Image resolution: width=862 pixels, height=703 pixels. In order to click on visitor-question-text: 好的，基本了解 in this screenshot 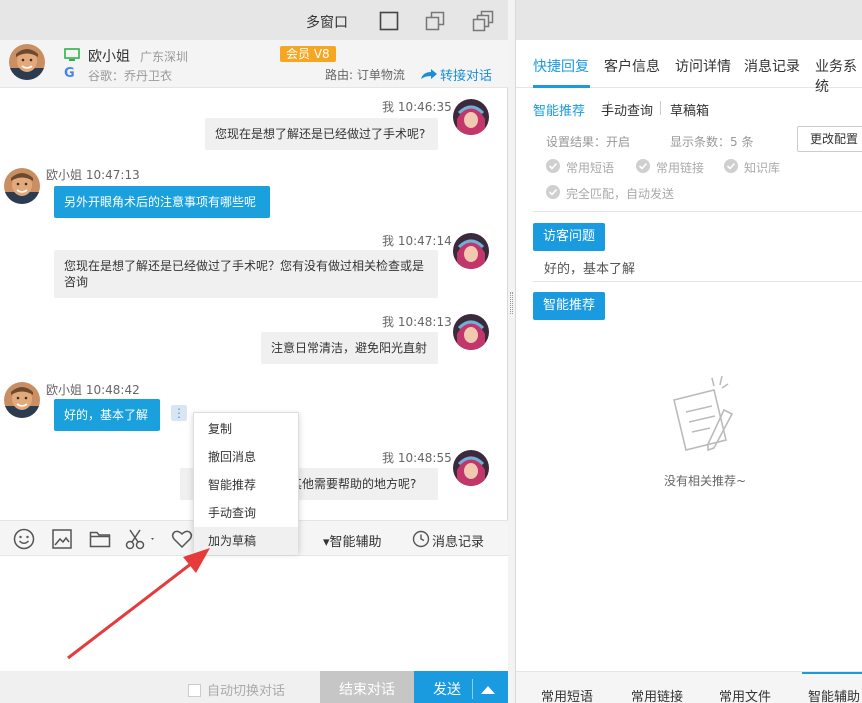, I will do `click(590, 269)`.